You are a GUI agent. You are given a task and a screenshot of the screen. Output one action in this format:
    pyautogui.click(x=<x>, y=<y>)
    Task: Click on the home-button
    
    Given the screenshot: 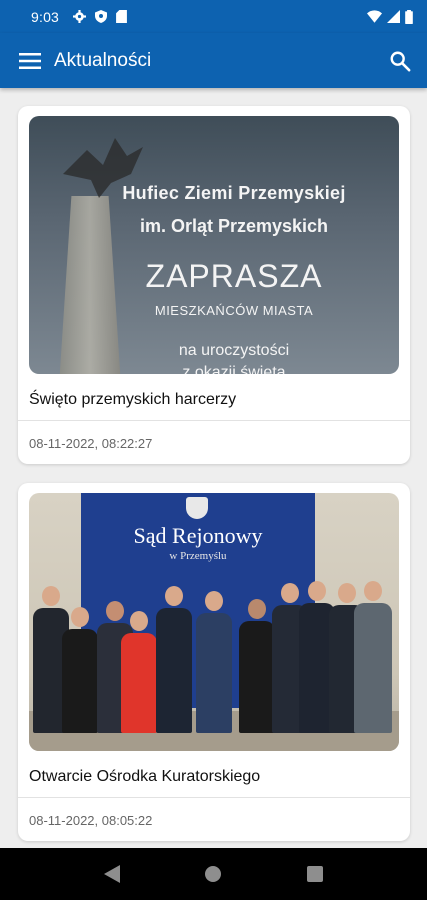 What is the action you would take?
    pyautogui.click(x=213, y=874)
    